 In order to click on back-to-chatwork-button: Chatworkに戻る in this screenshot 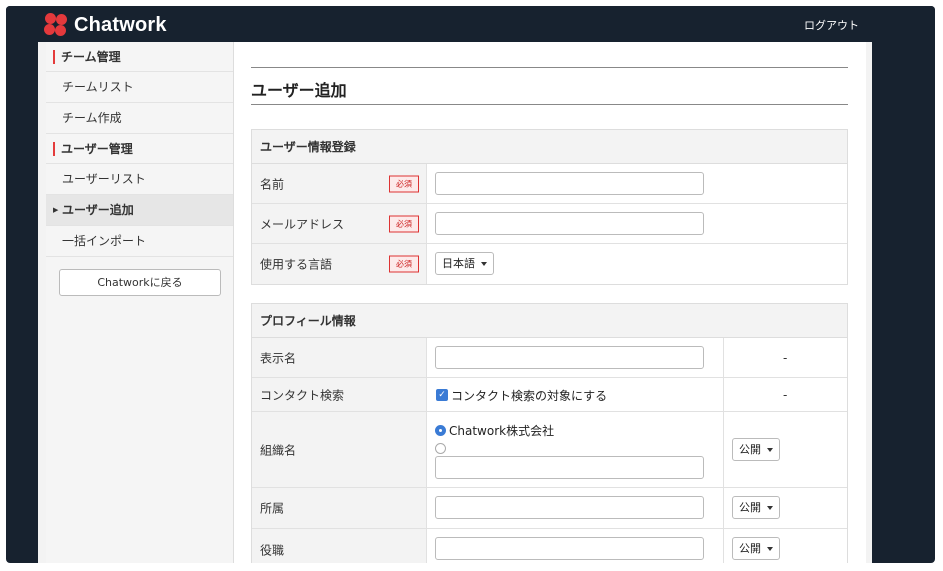, I will do `click(140, 282)`.